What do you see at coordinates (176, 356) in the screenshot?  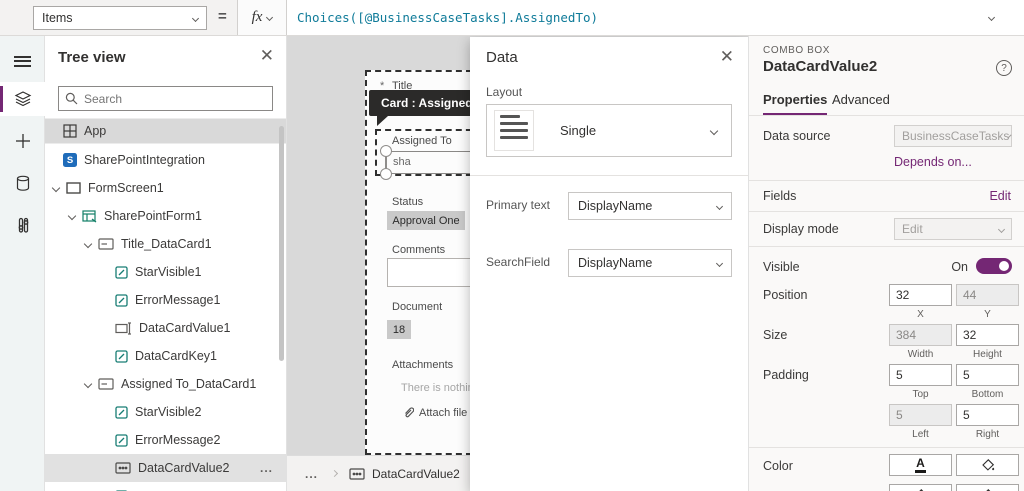 I see `tree-item-label: DataCardKey1` at bounding box center [176, 356].